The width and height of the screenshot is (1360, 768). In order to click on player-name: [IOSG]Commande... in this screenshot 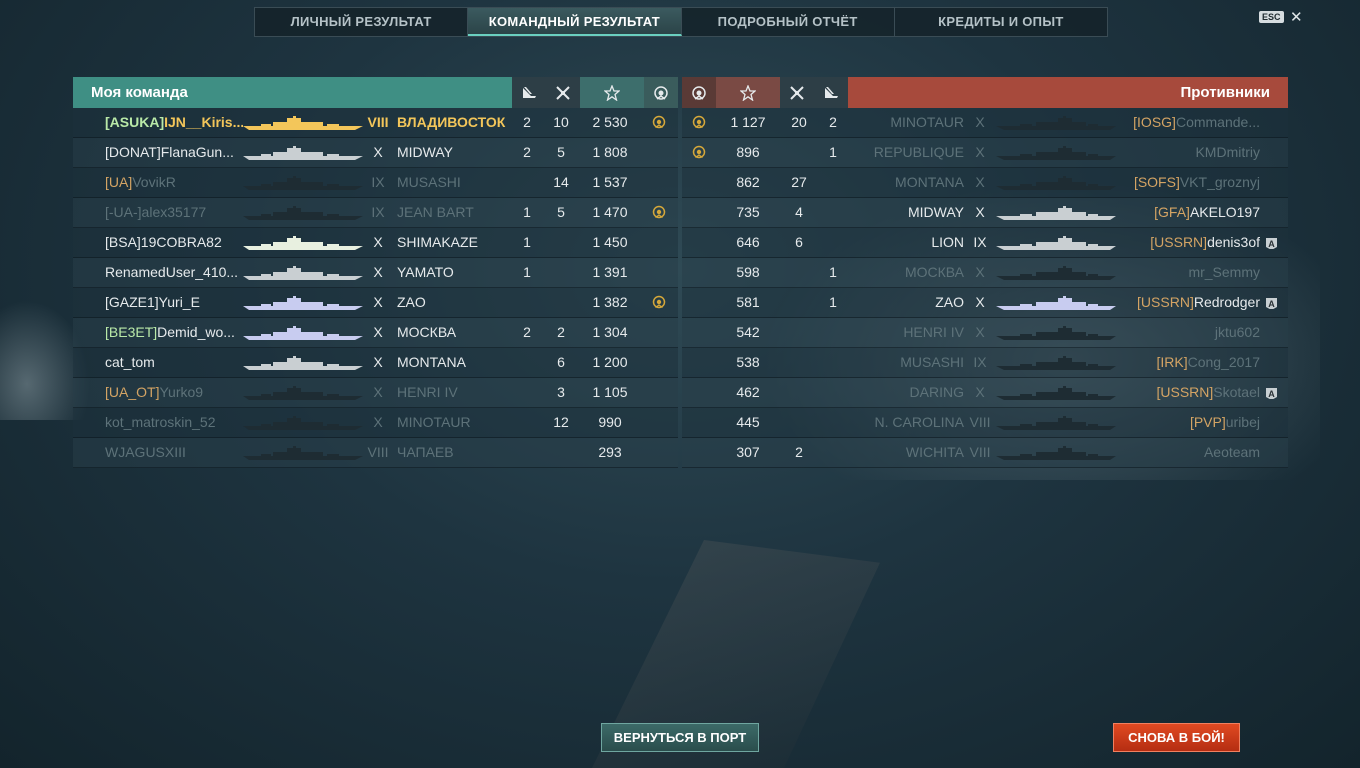, I will do `click(1191, 122)`.